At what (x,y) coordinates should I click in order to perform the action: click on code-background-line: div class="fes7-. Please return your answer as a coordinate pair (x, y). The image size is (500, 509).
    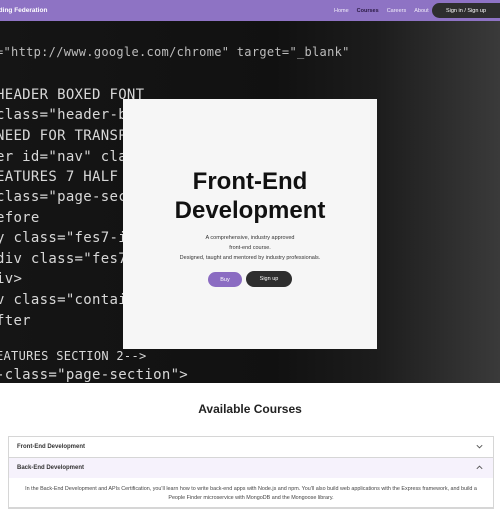
    Looking at the image, I should click on (68, 259).